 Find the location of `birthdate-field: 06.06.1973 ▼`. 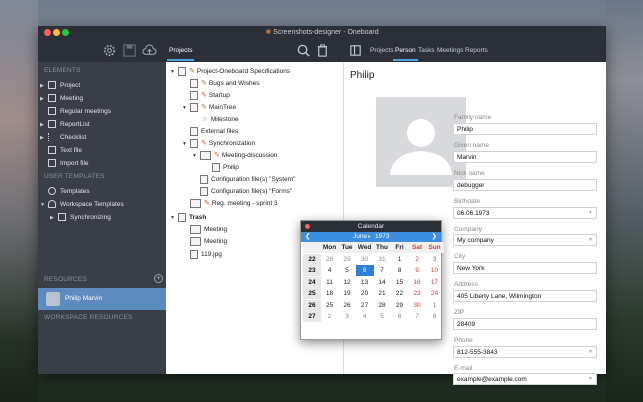

birthdate-field: 06.06.1973 ▼ is located at coordinates (525, 213).